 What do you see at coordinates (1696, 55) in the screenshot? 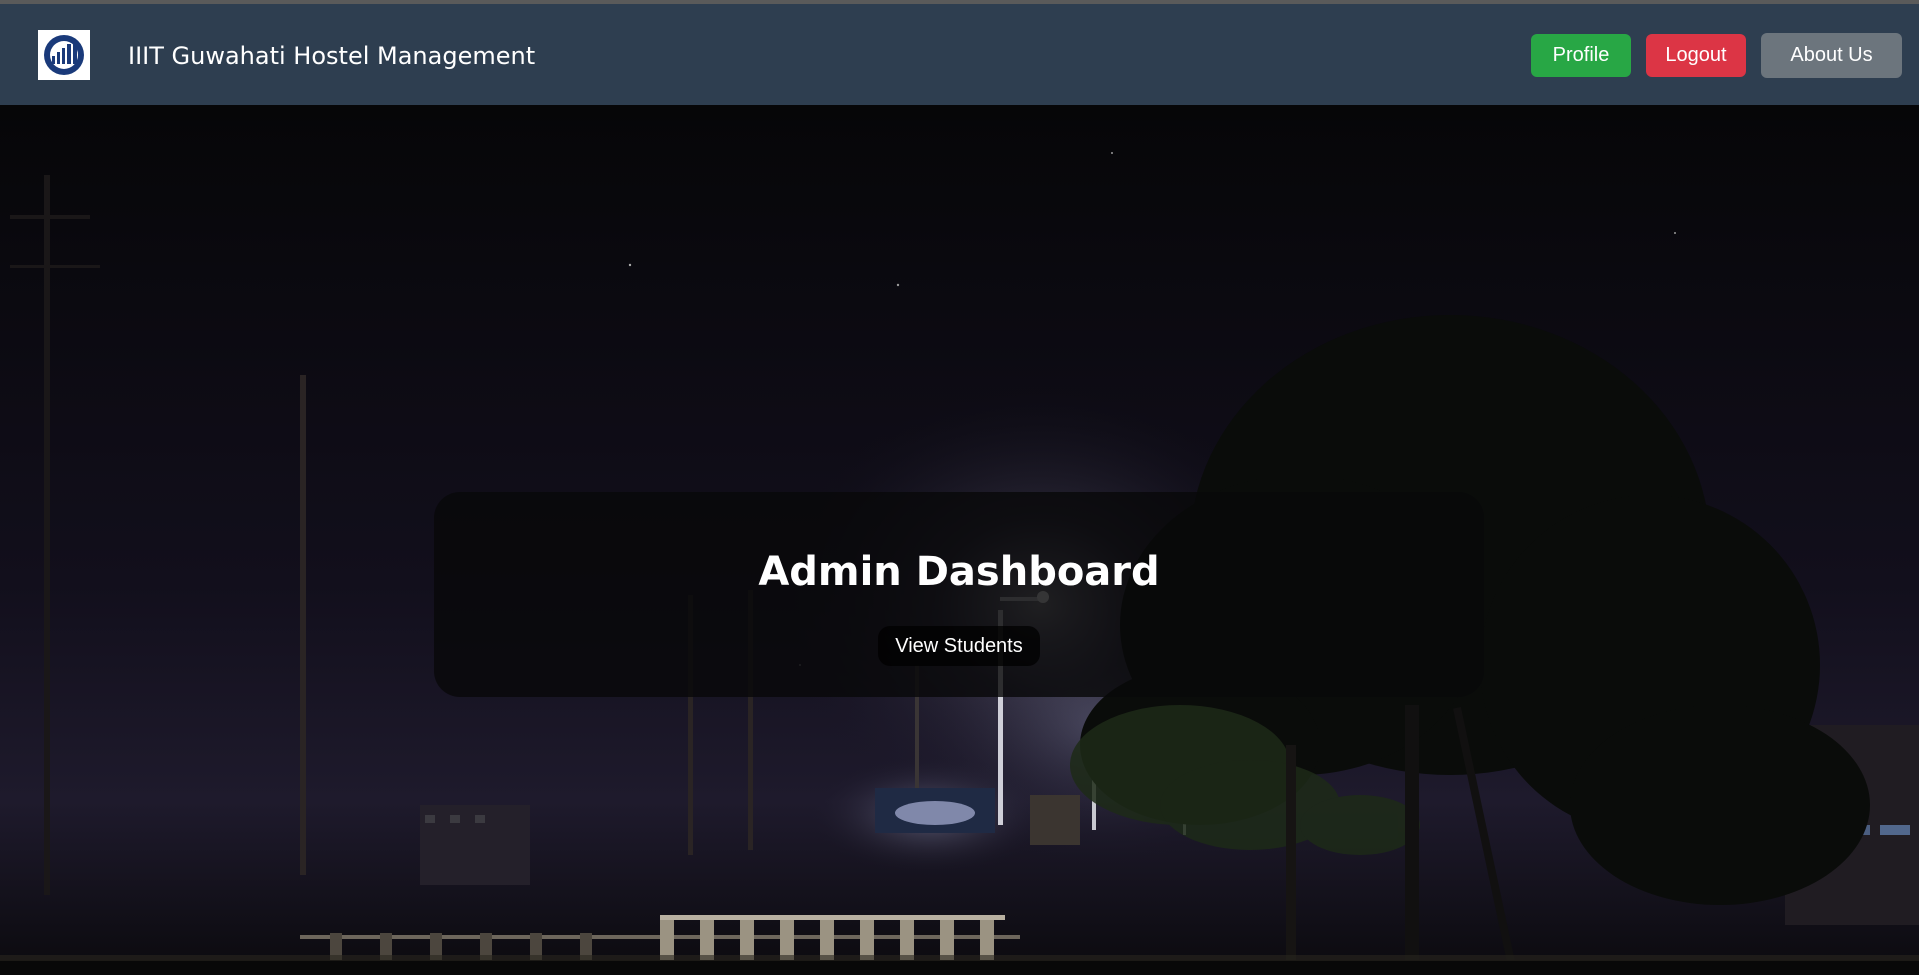
I see `logout-button: Logout` at bounding box center [1696, 55].